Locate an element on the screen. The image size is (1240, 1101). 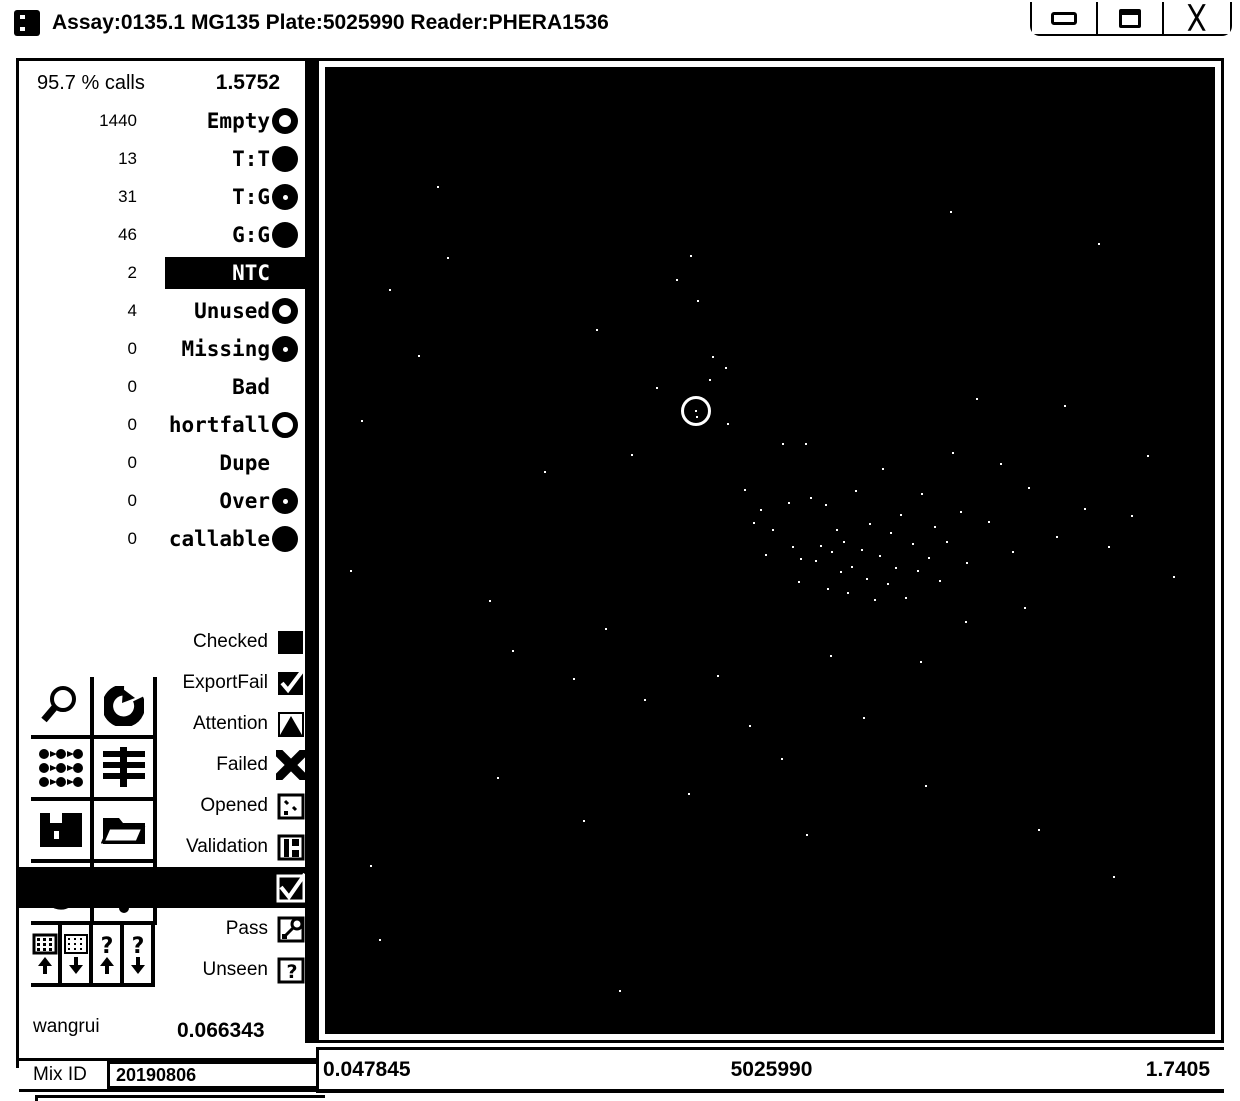
status-row-attention: Attention is located at coordinates (236, 723).